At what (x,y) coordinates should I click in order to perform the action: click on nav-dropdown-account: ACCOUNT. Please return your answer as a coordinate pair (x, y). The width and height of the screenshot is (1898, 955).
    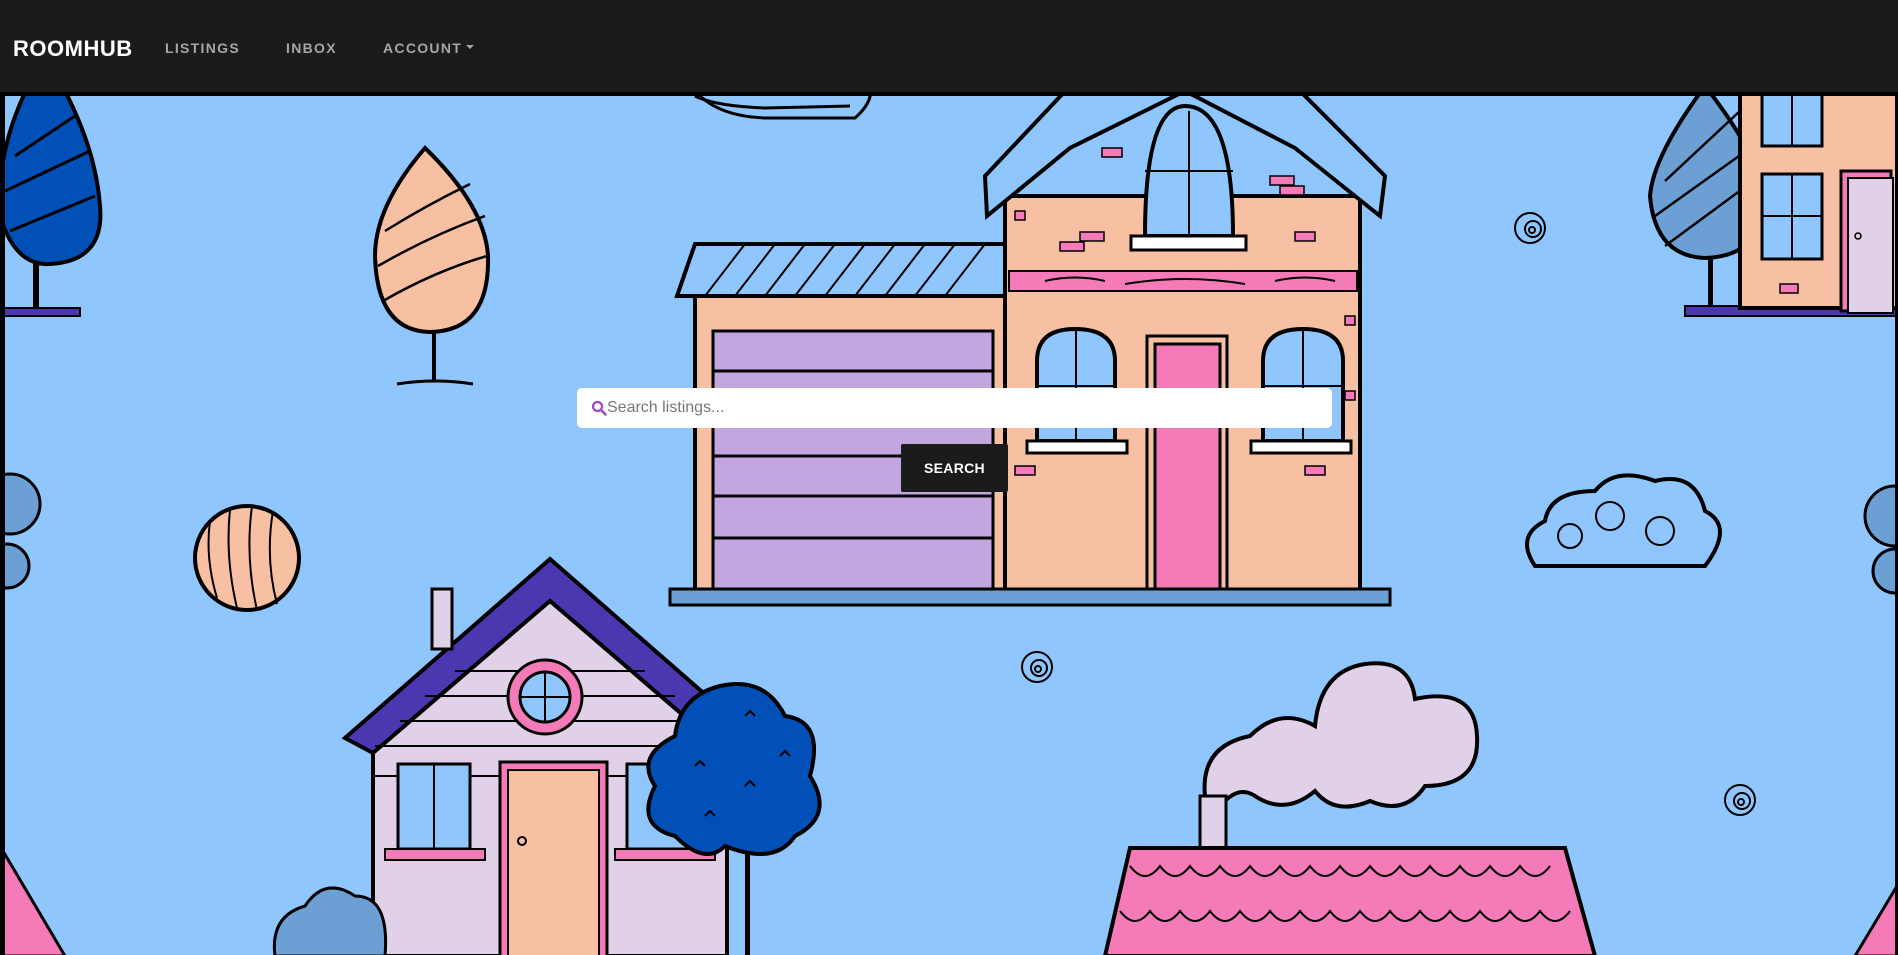
    Looking at the image, I should click on (429, 48).